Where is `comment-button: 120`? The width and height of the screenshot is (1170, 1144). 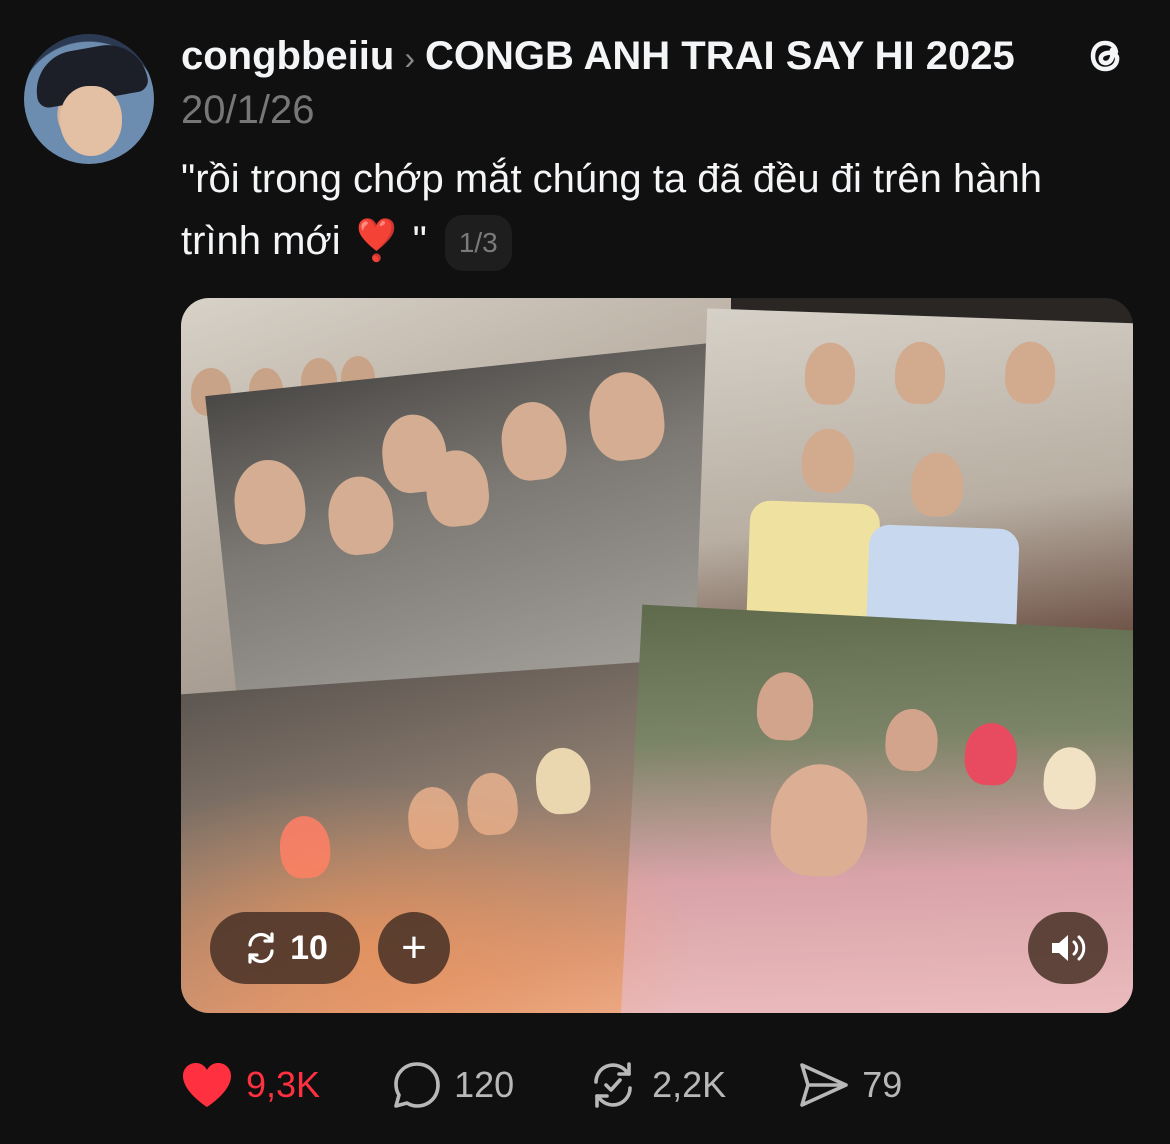 comment-button: 120 is located at coordinates (453, 1085).